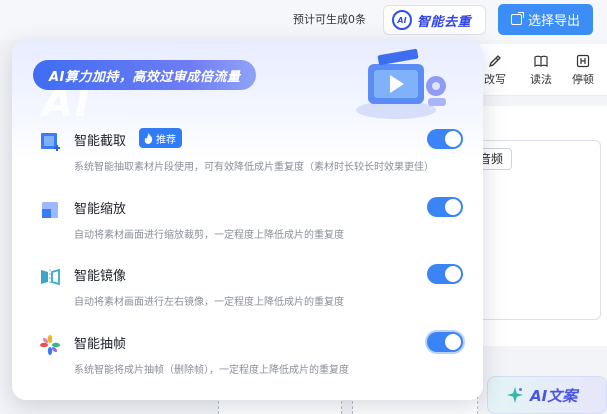  I want to click on top-bar: 预计可生成0条 AI 智能去重 选择导出, so click(303, 20).